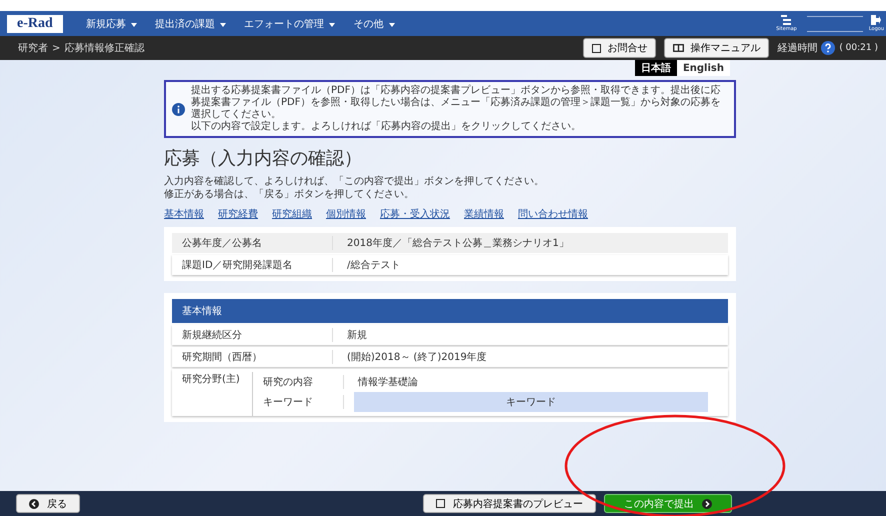 The width and height of the screenshot is (886, 516). Describe the element at coordinates (417, 357) in the screenshot. I see `row-value: (開始)2018～ (終了)2019年度` at that location.